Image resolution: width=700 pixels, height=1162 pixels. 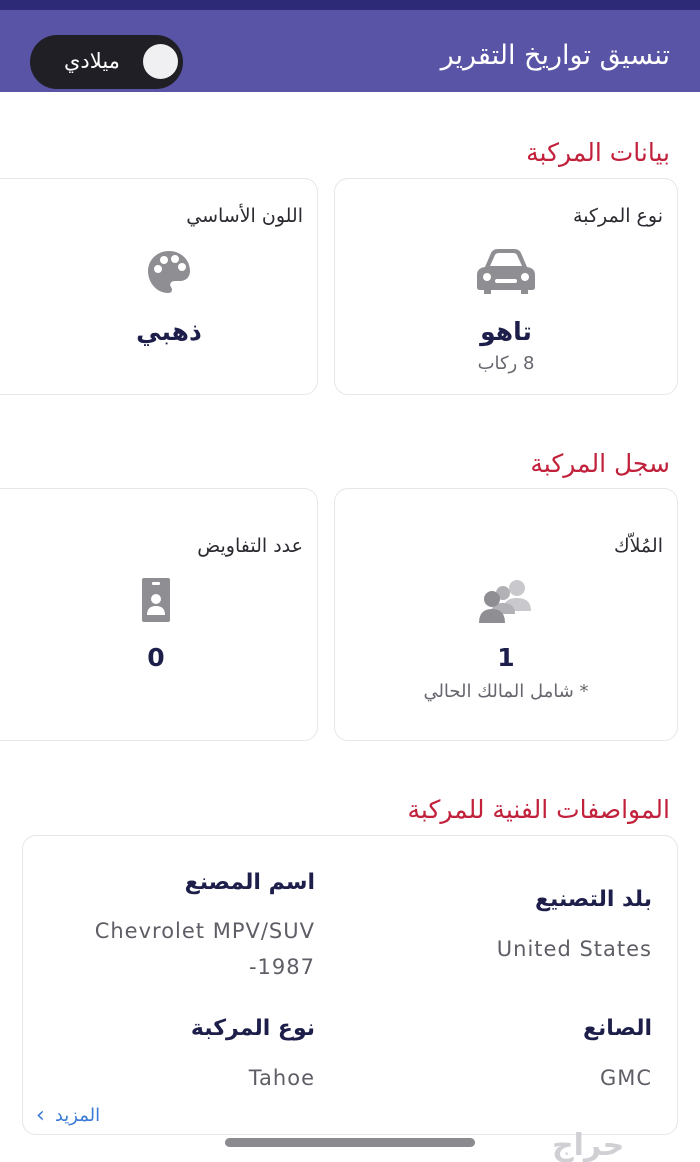 I want to click on owners-card: المُلاّك 1 * شامل المالك الحالي, so click(x=506, y=614).